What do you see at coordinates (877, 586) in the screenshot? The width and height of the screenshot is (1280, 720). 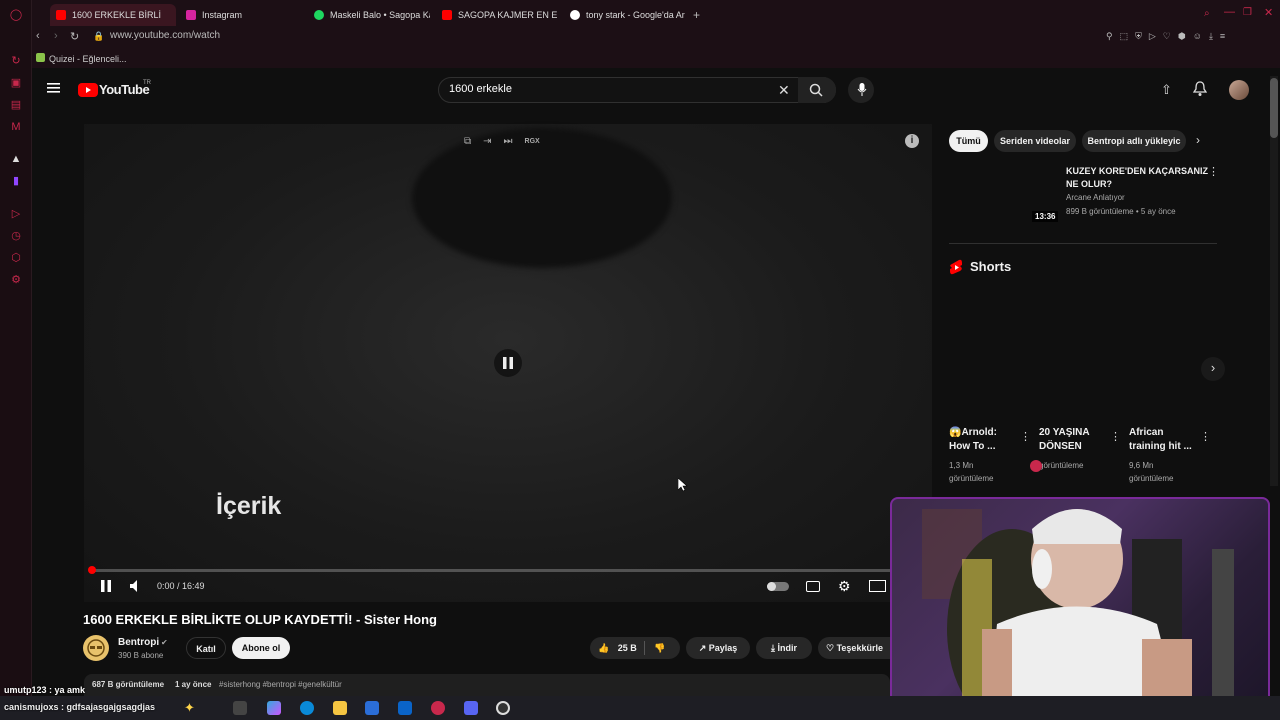 I see `theater-mode-icon` at bounding box center [877, 586].